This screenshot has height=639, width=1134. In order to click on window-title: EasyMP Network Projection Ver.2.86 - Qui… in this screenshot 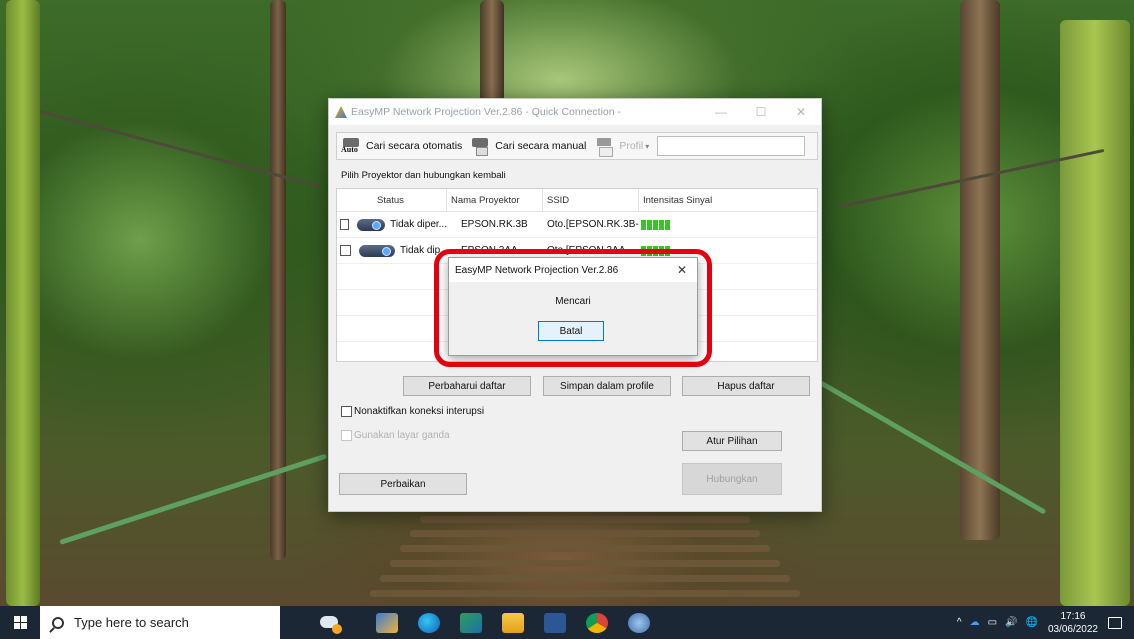, I will do `click(486, 112)`.